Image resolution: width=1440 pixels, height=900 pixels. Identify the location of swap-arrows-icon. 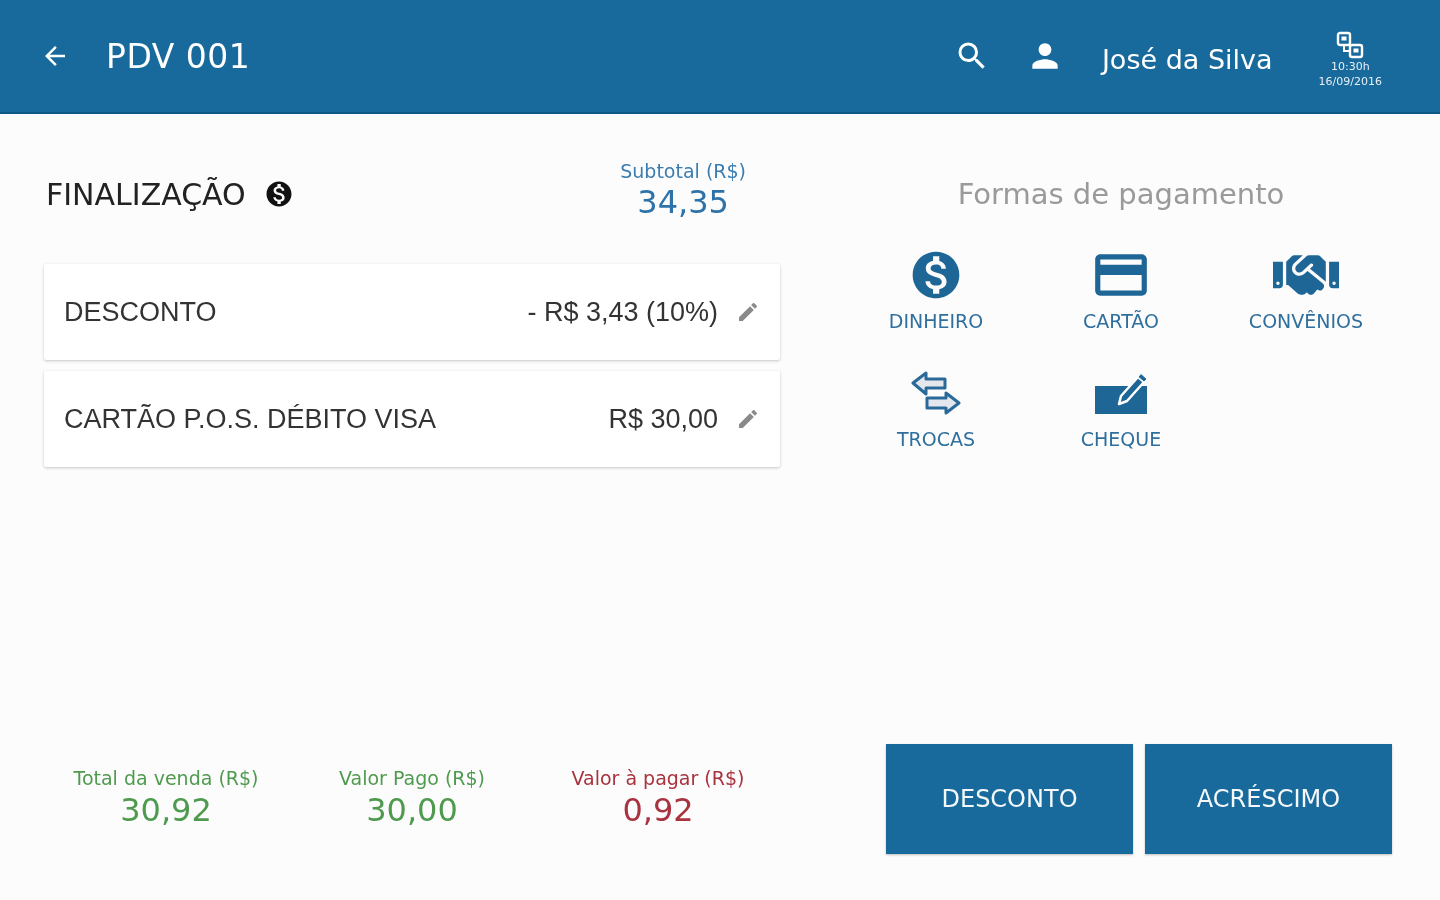
(936, 393).